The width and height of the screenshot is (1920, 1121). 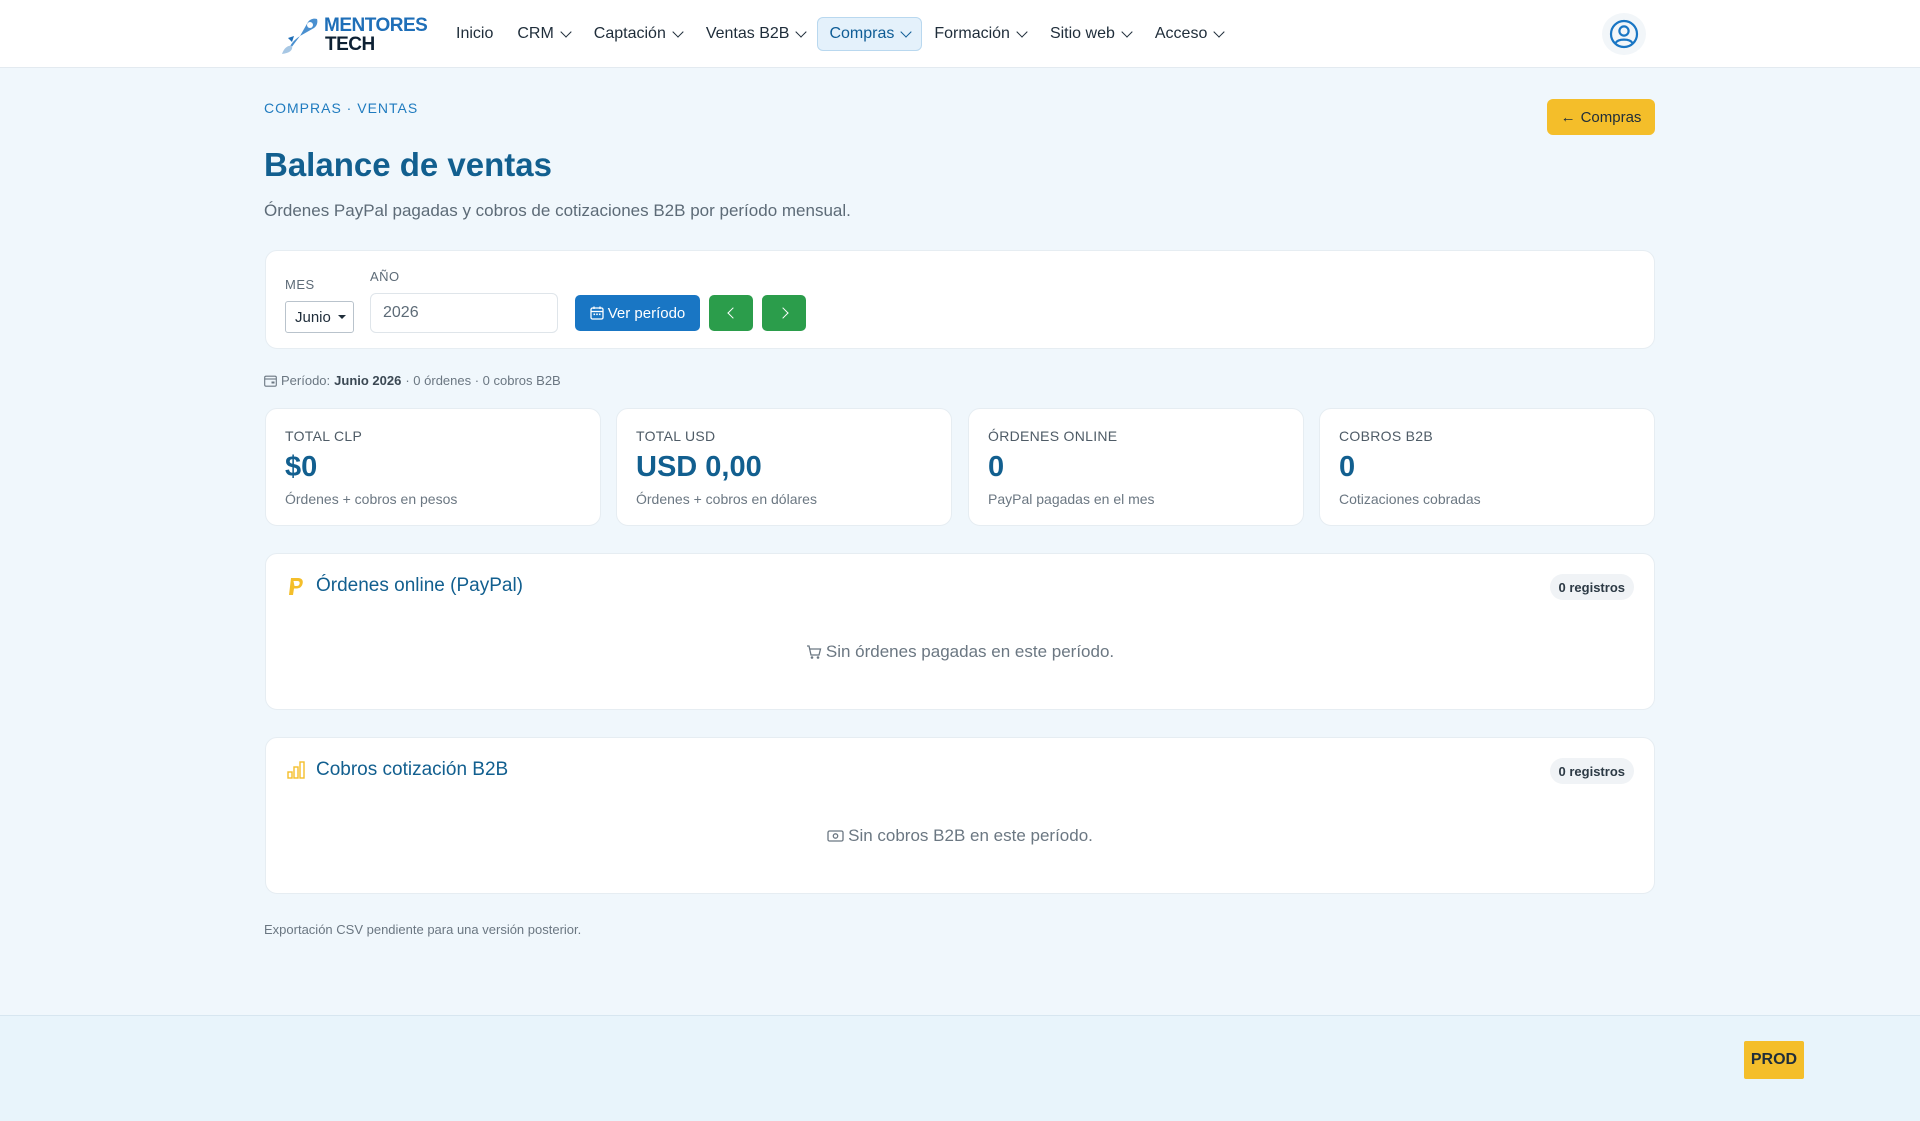 What do you see at coordinates (371, 499) in the screenshot?
I see `stat-desc: Órdenes + cobros en pesos` at bounding box center [371, 499].